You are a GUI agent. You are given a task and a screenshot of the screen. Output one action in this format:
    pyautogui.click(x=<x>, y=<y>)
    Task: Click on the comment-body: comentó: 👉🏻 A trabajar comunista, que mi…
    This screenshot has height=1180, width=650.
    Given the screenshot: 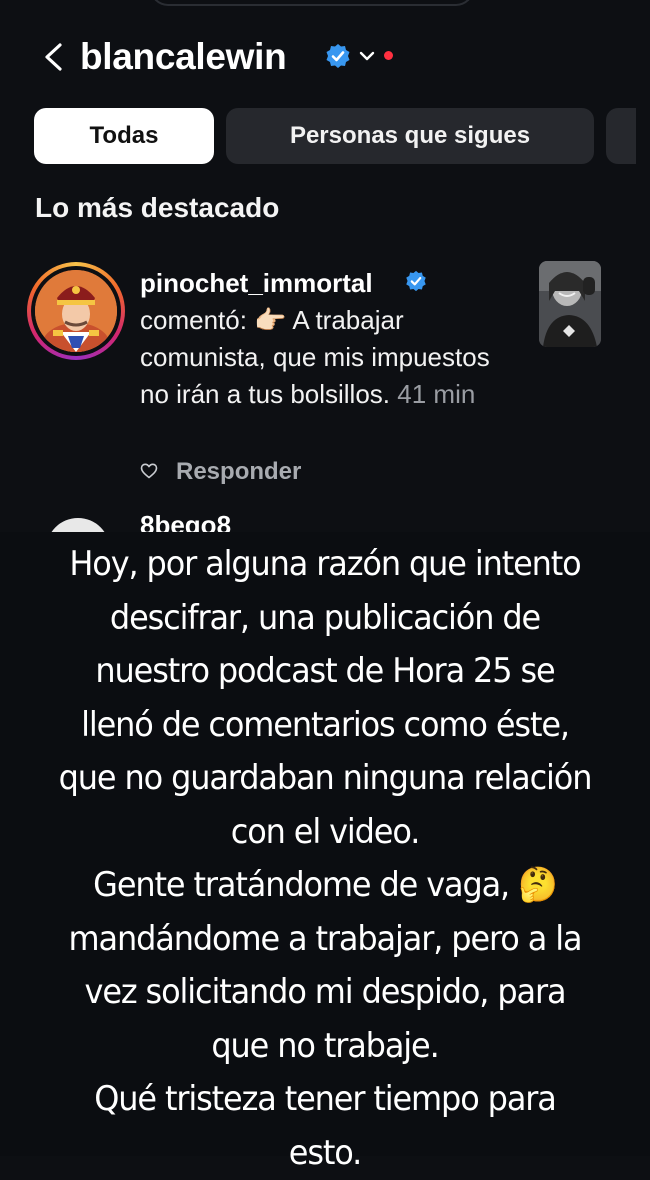 What is the action you would take?
    pyautogui.click(x=315, y=357)
    